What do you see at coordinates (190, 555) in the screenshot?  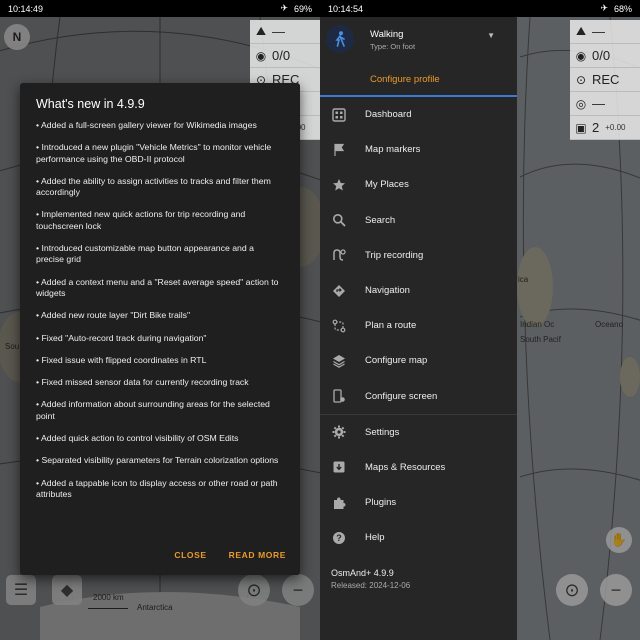 I see `close-button: CLOSE` at bounding box center [190, 555].